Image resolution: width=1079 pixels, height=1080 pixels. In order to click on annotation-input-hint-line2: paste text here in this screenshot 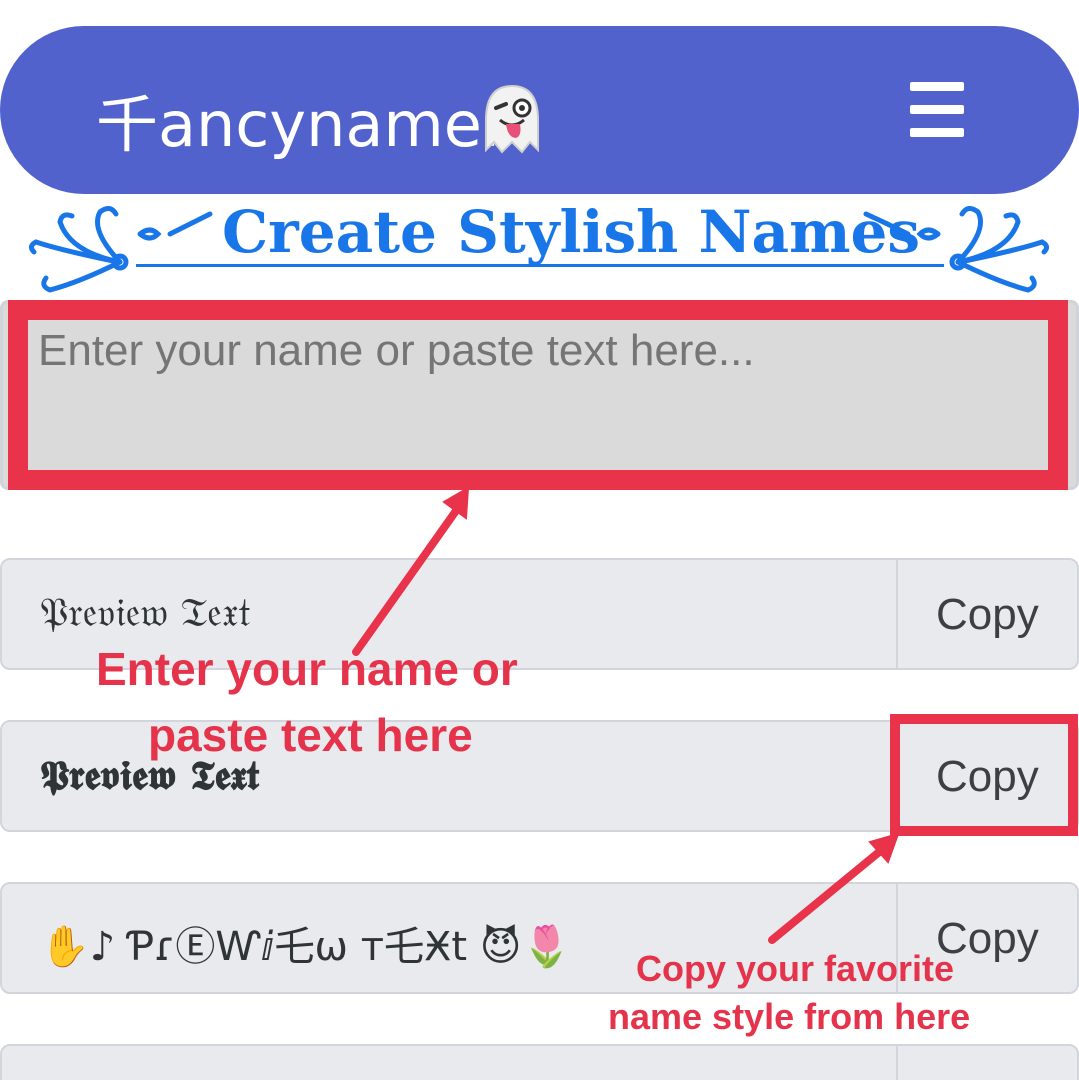, I will do `click(310, 735)`.